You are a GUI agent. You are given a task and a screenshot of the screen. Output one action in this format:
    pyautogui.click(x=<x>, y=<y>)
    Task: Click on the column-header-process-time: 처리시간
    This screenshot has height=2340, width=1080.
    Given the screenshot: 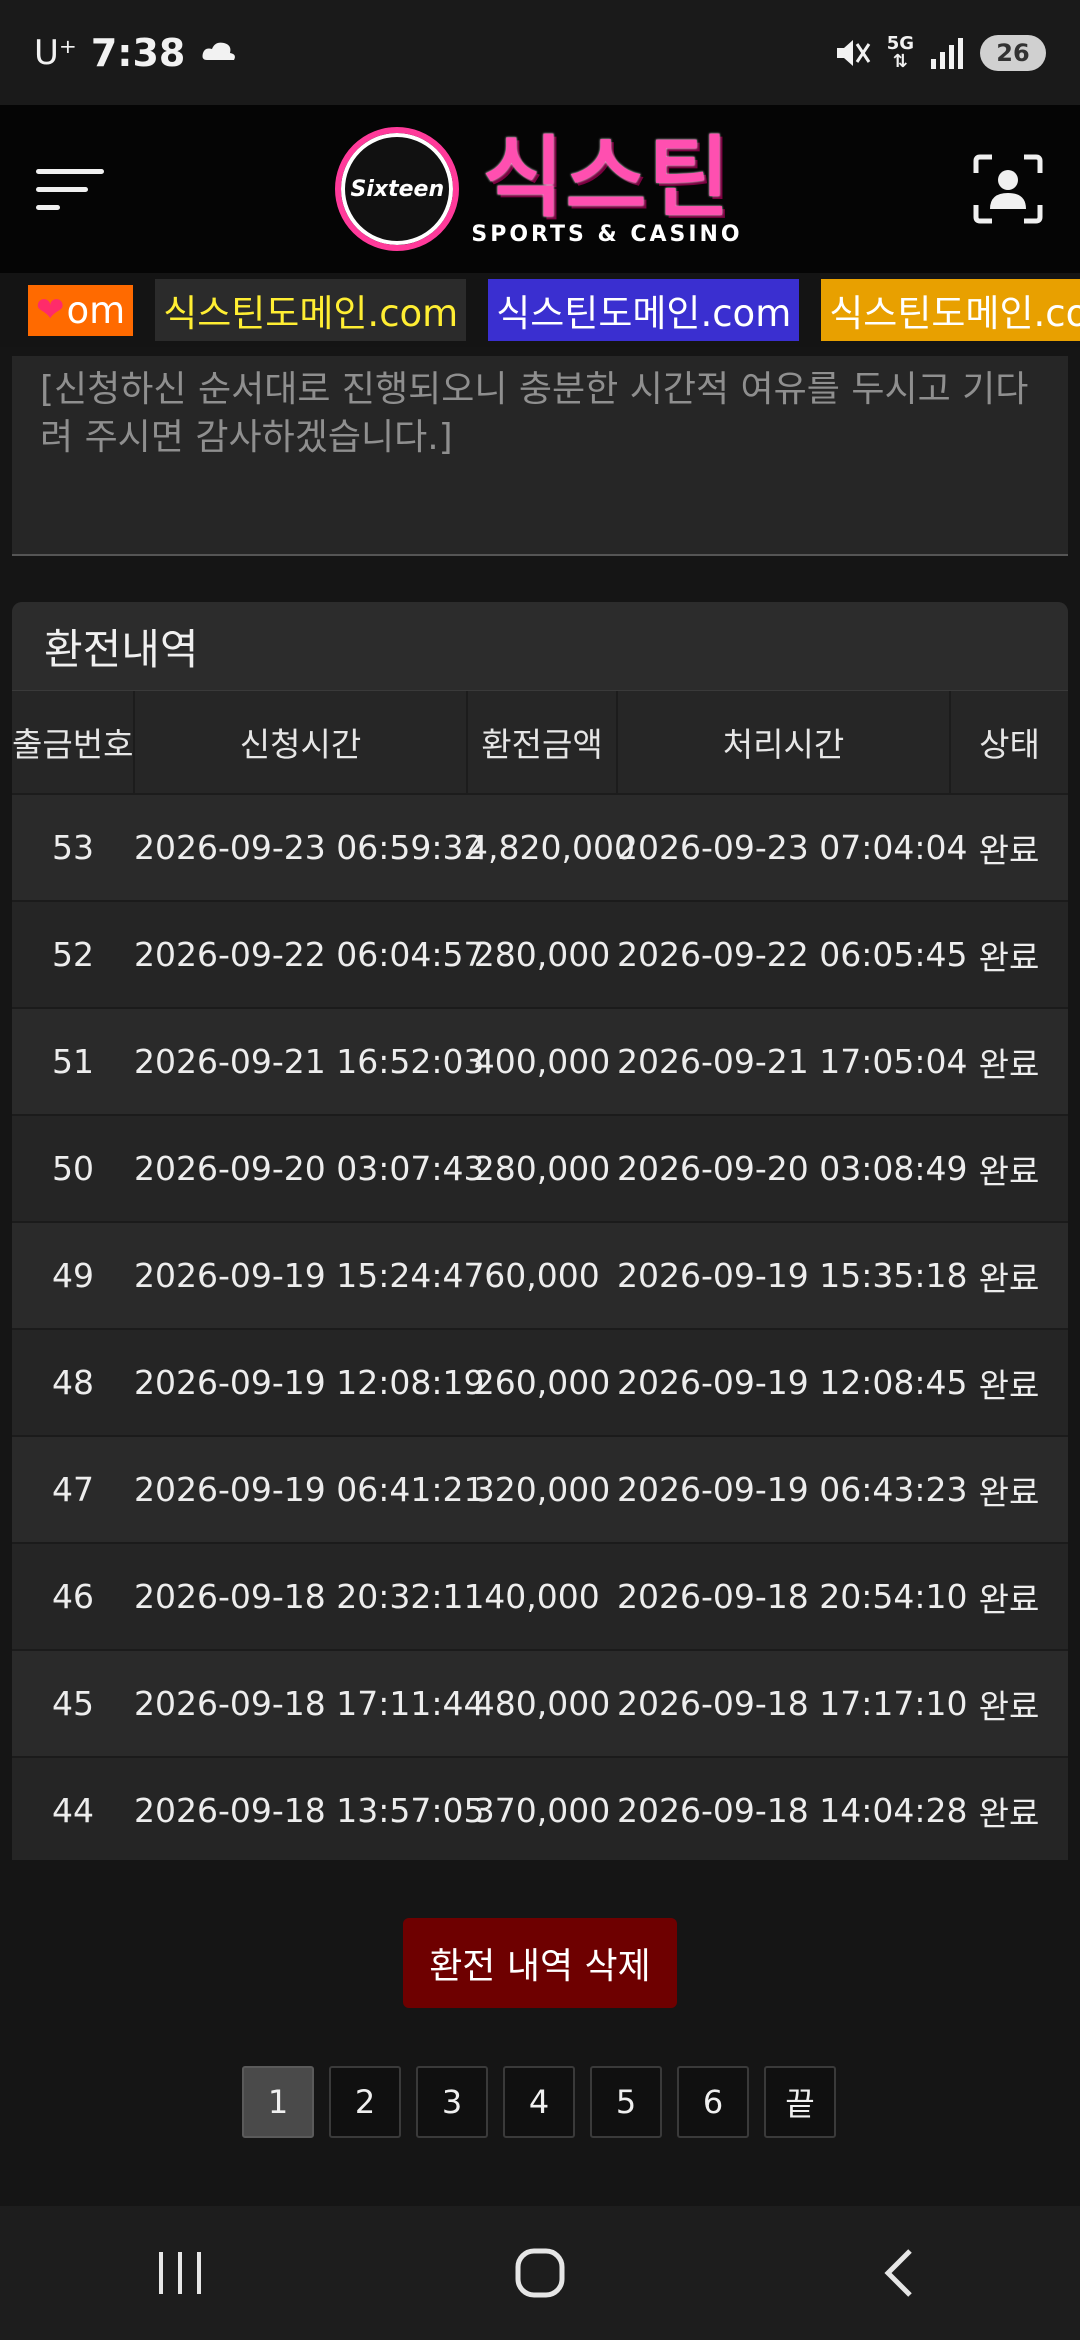 What is the action you would take?
    pyautogui.click(x=784, y=743)
    